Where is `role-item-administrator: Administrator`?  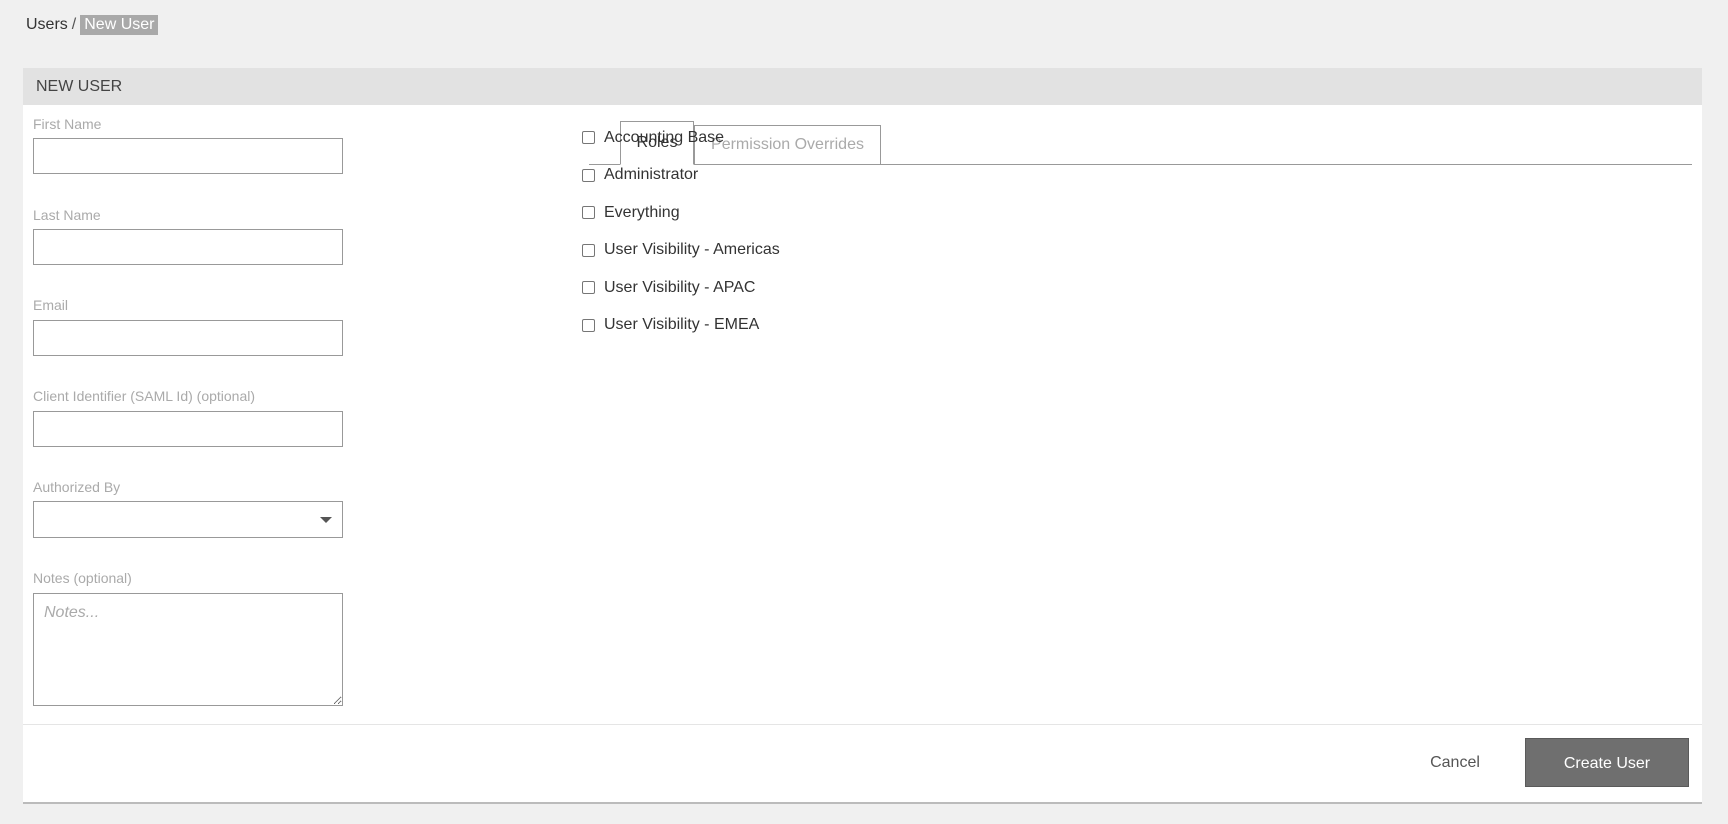
role-item-administrator: Administrator is located at coordinates (681, 176).